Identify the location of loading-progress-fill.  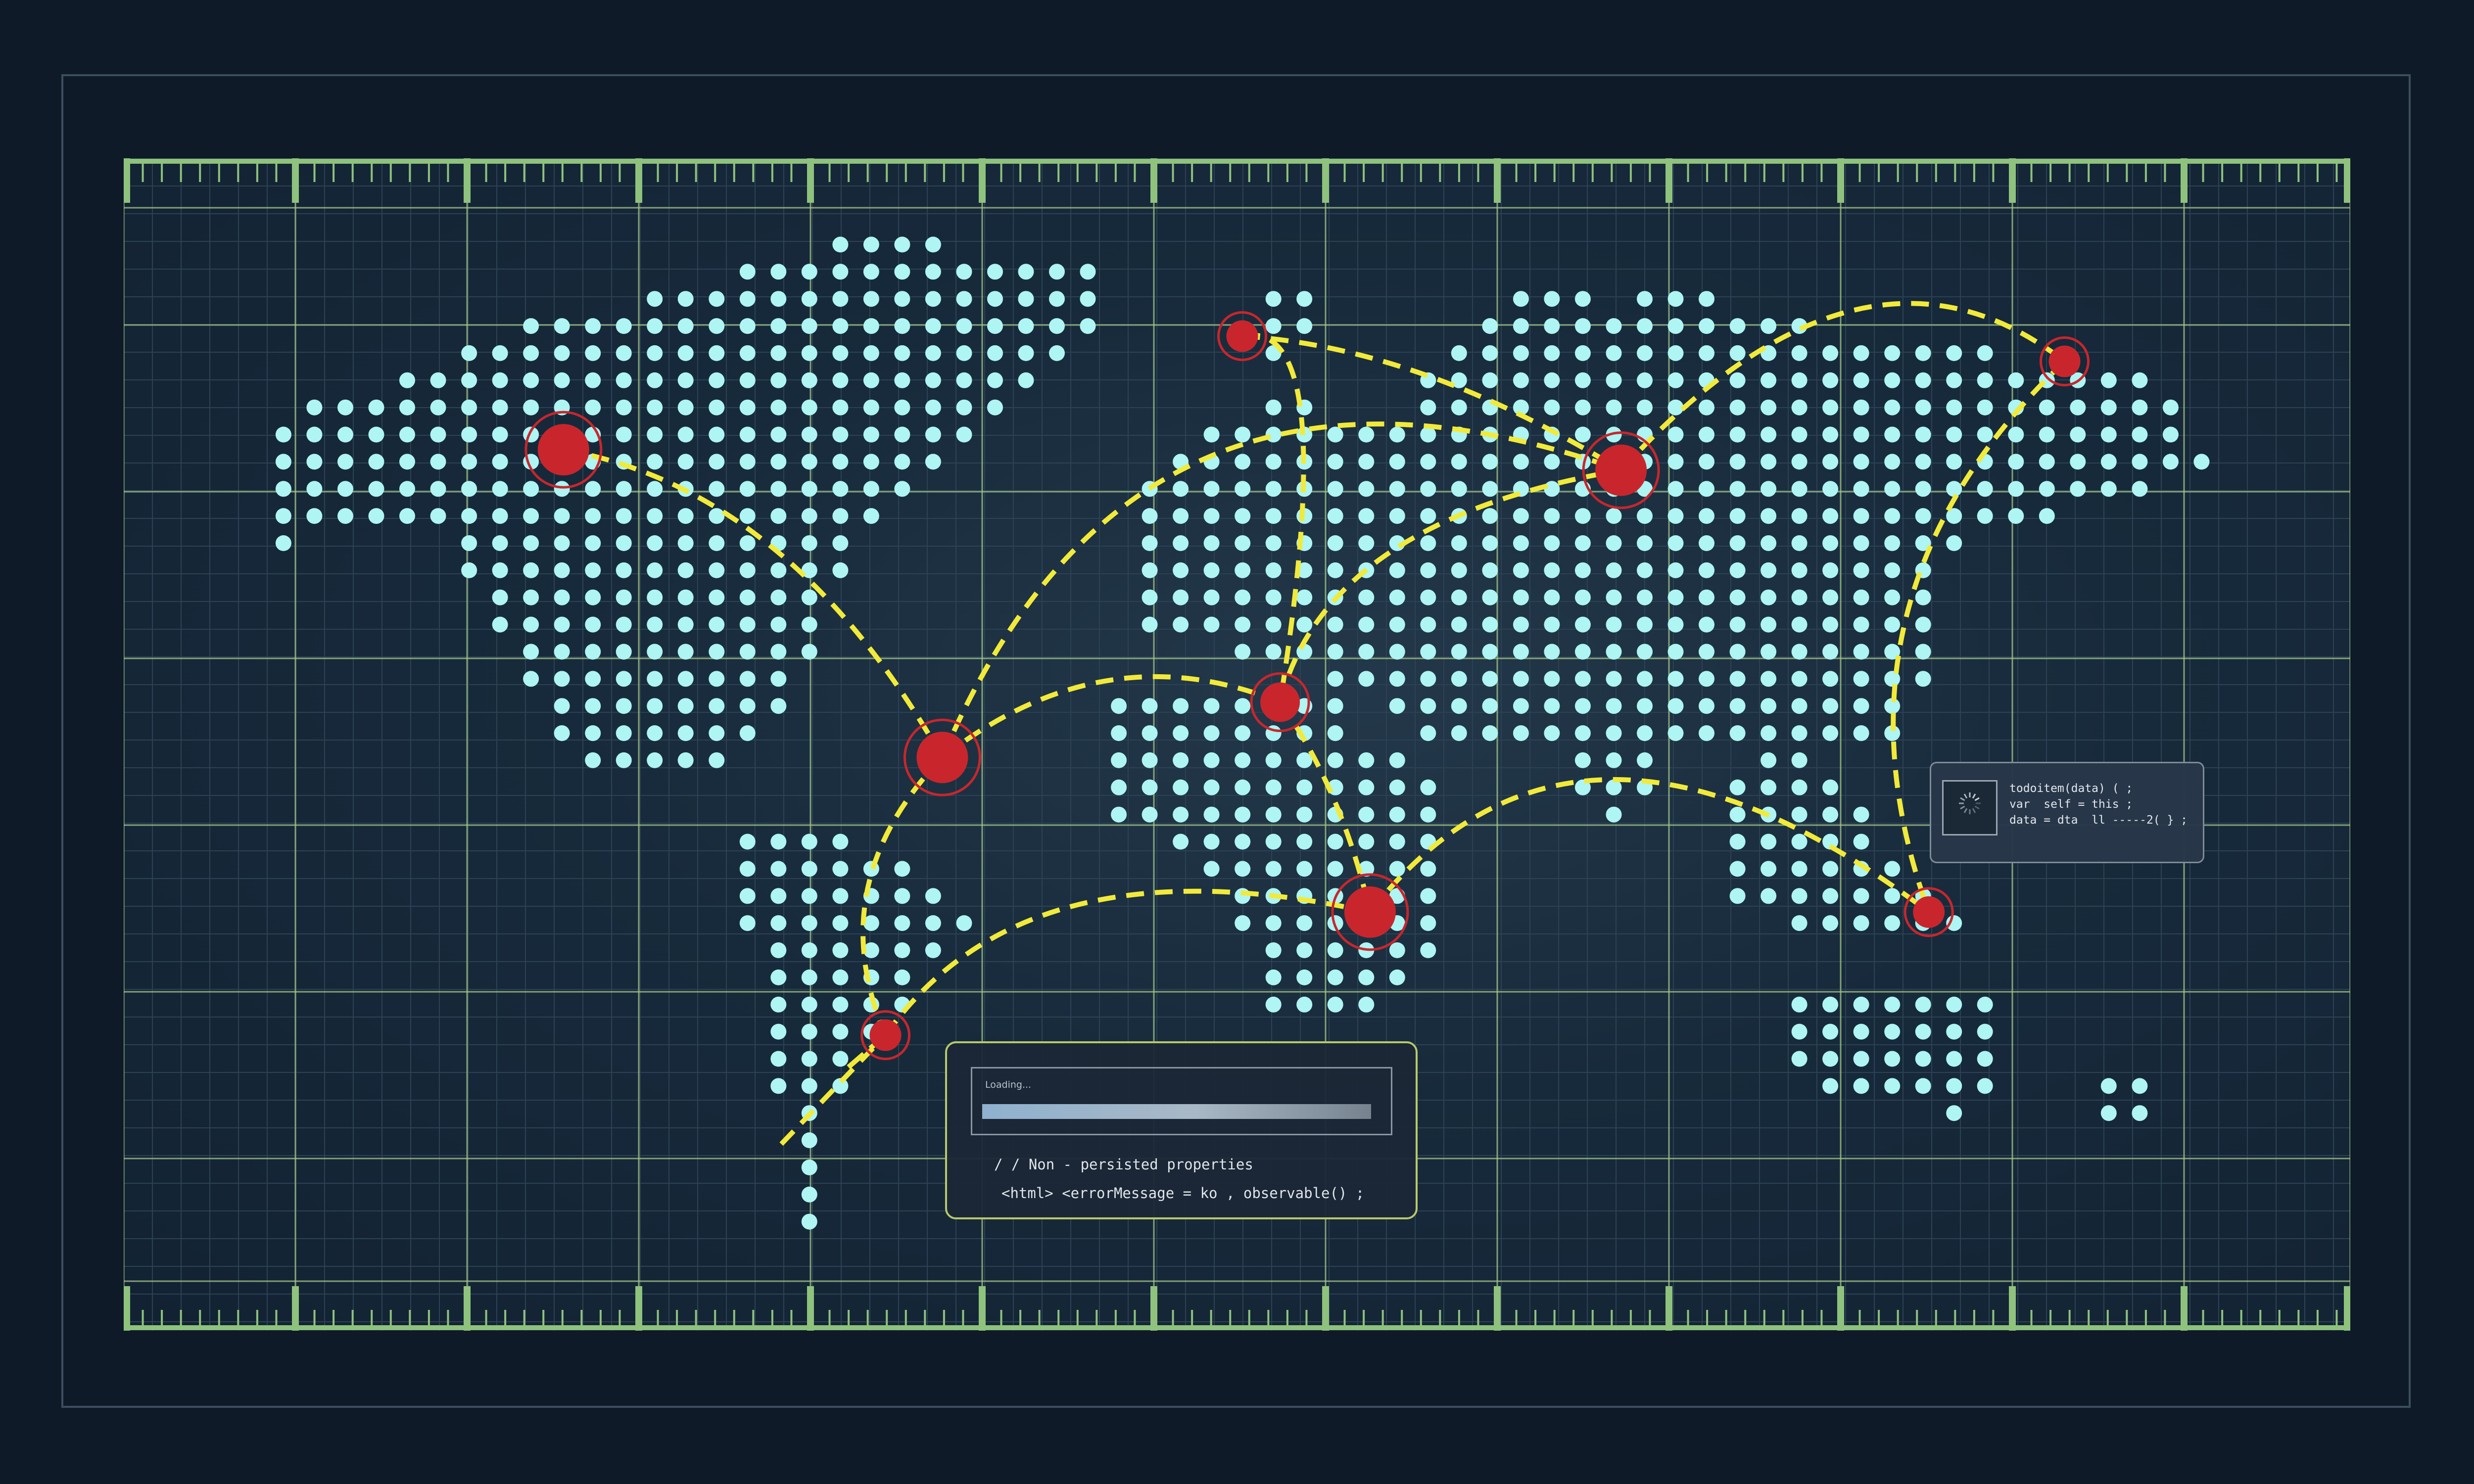
(1176, 1111).